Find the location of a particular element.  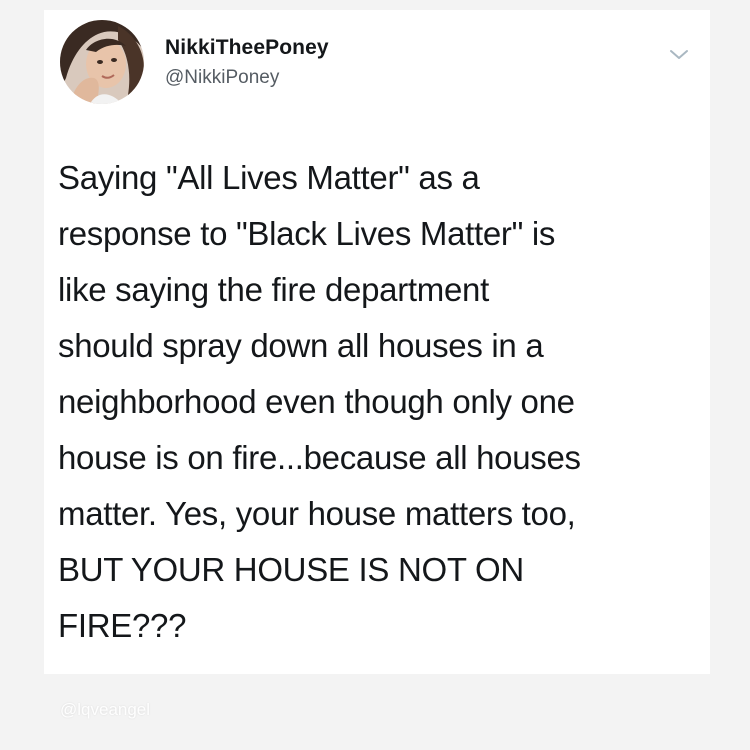

tweet-text-line: neighborhood even though only one is located at coordinates (316, 401).